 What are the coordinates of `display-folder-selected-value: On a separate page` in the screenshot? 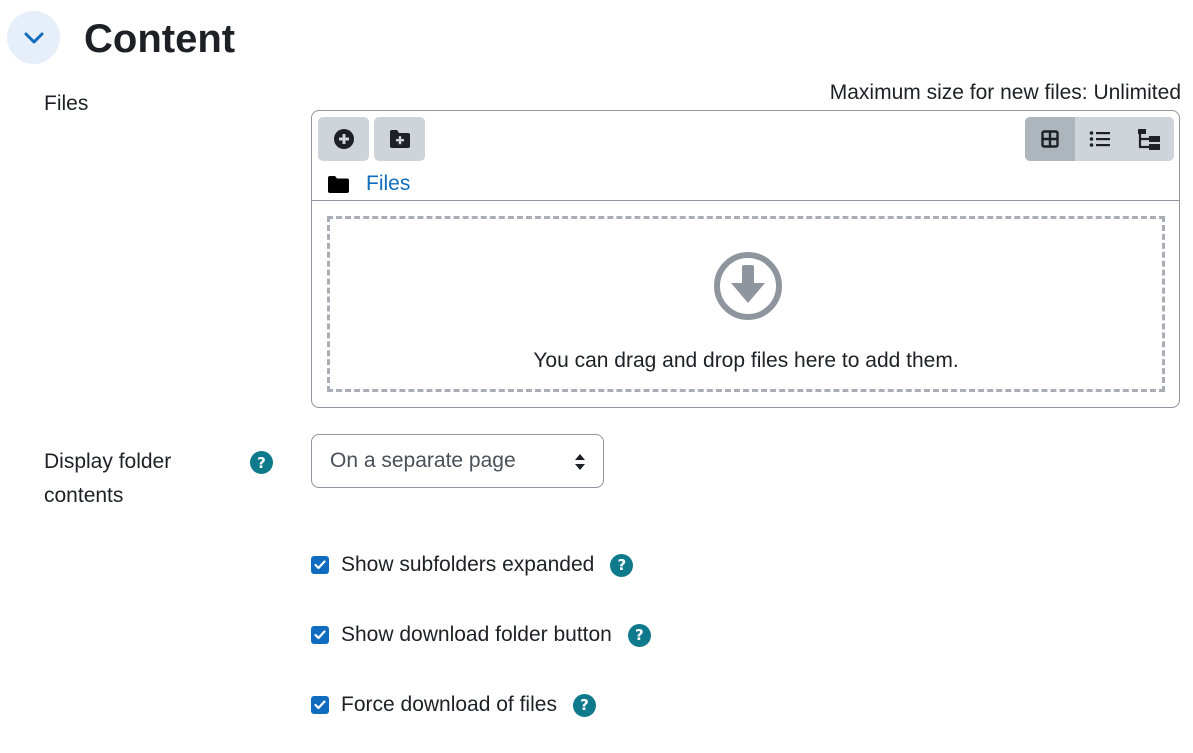 It's located at (423, 460).